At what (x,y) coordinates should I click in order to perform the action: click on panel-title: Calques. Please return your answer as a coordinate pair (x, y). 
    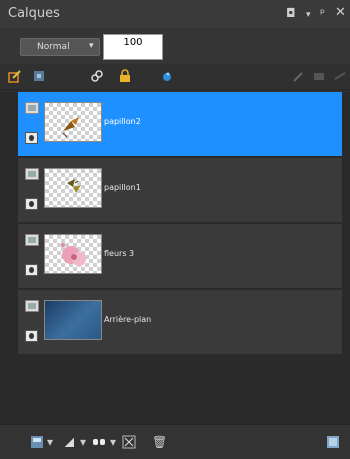
    Looking at the image, I should click on (34, 13).